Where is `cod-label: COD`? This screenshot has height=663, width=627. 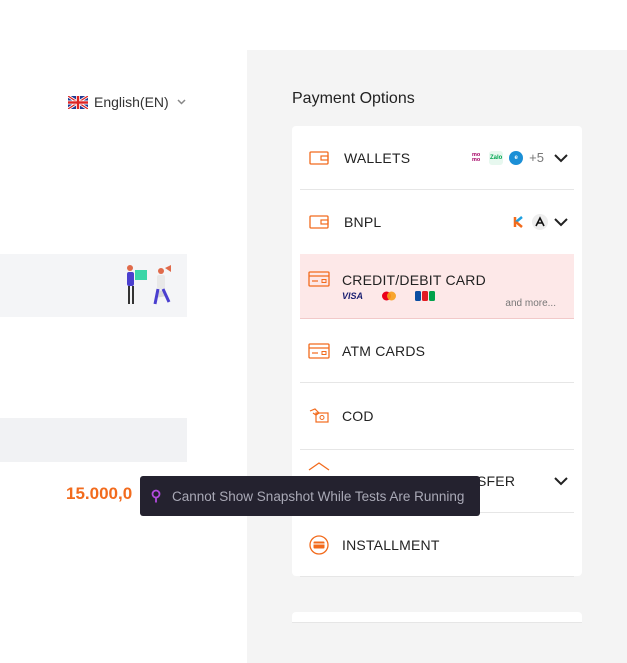
cod-label: COD is located at coordinates (358, 416).